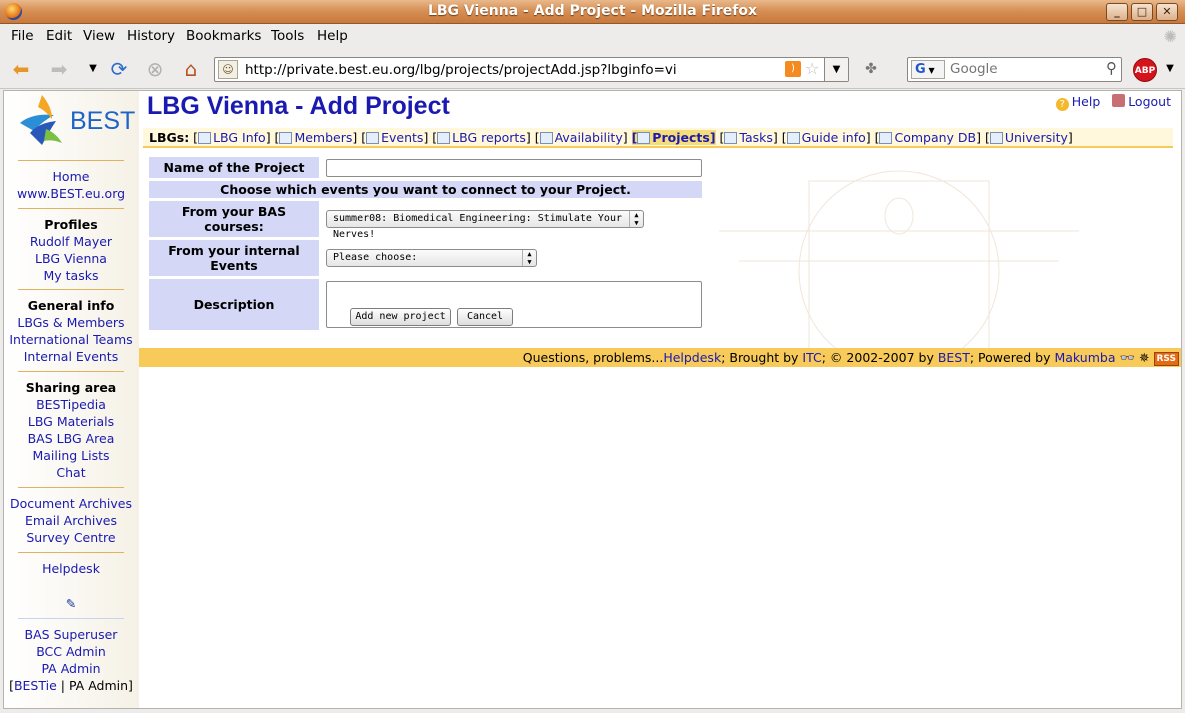 The width and height of the screenshot is (1185, 713). What do you see at coordinates (1167, 12) in the screenshot?
I see `close-button: ✕` at bounding box center [1167, 12].